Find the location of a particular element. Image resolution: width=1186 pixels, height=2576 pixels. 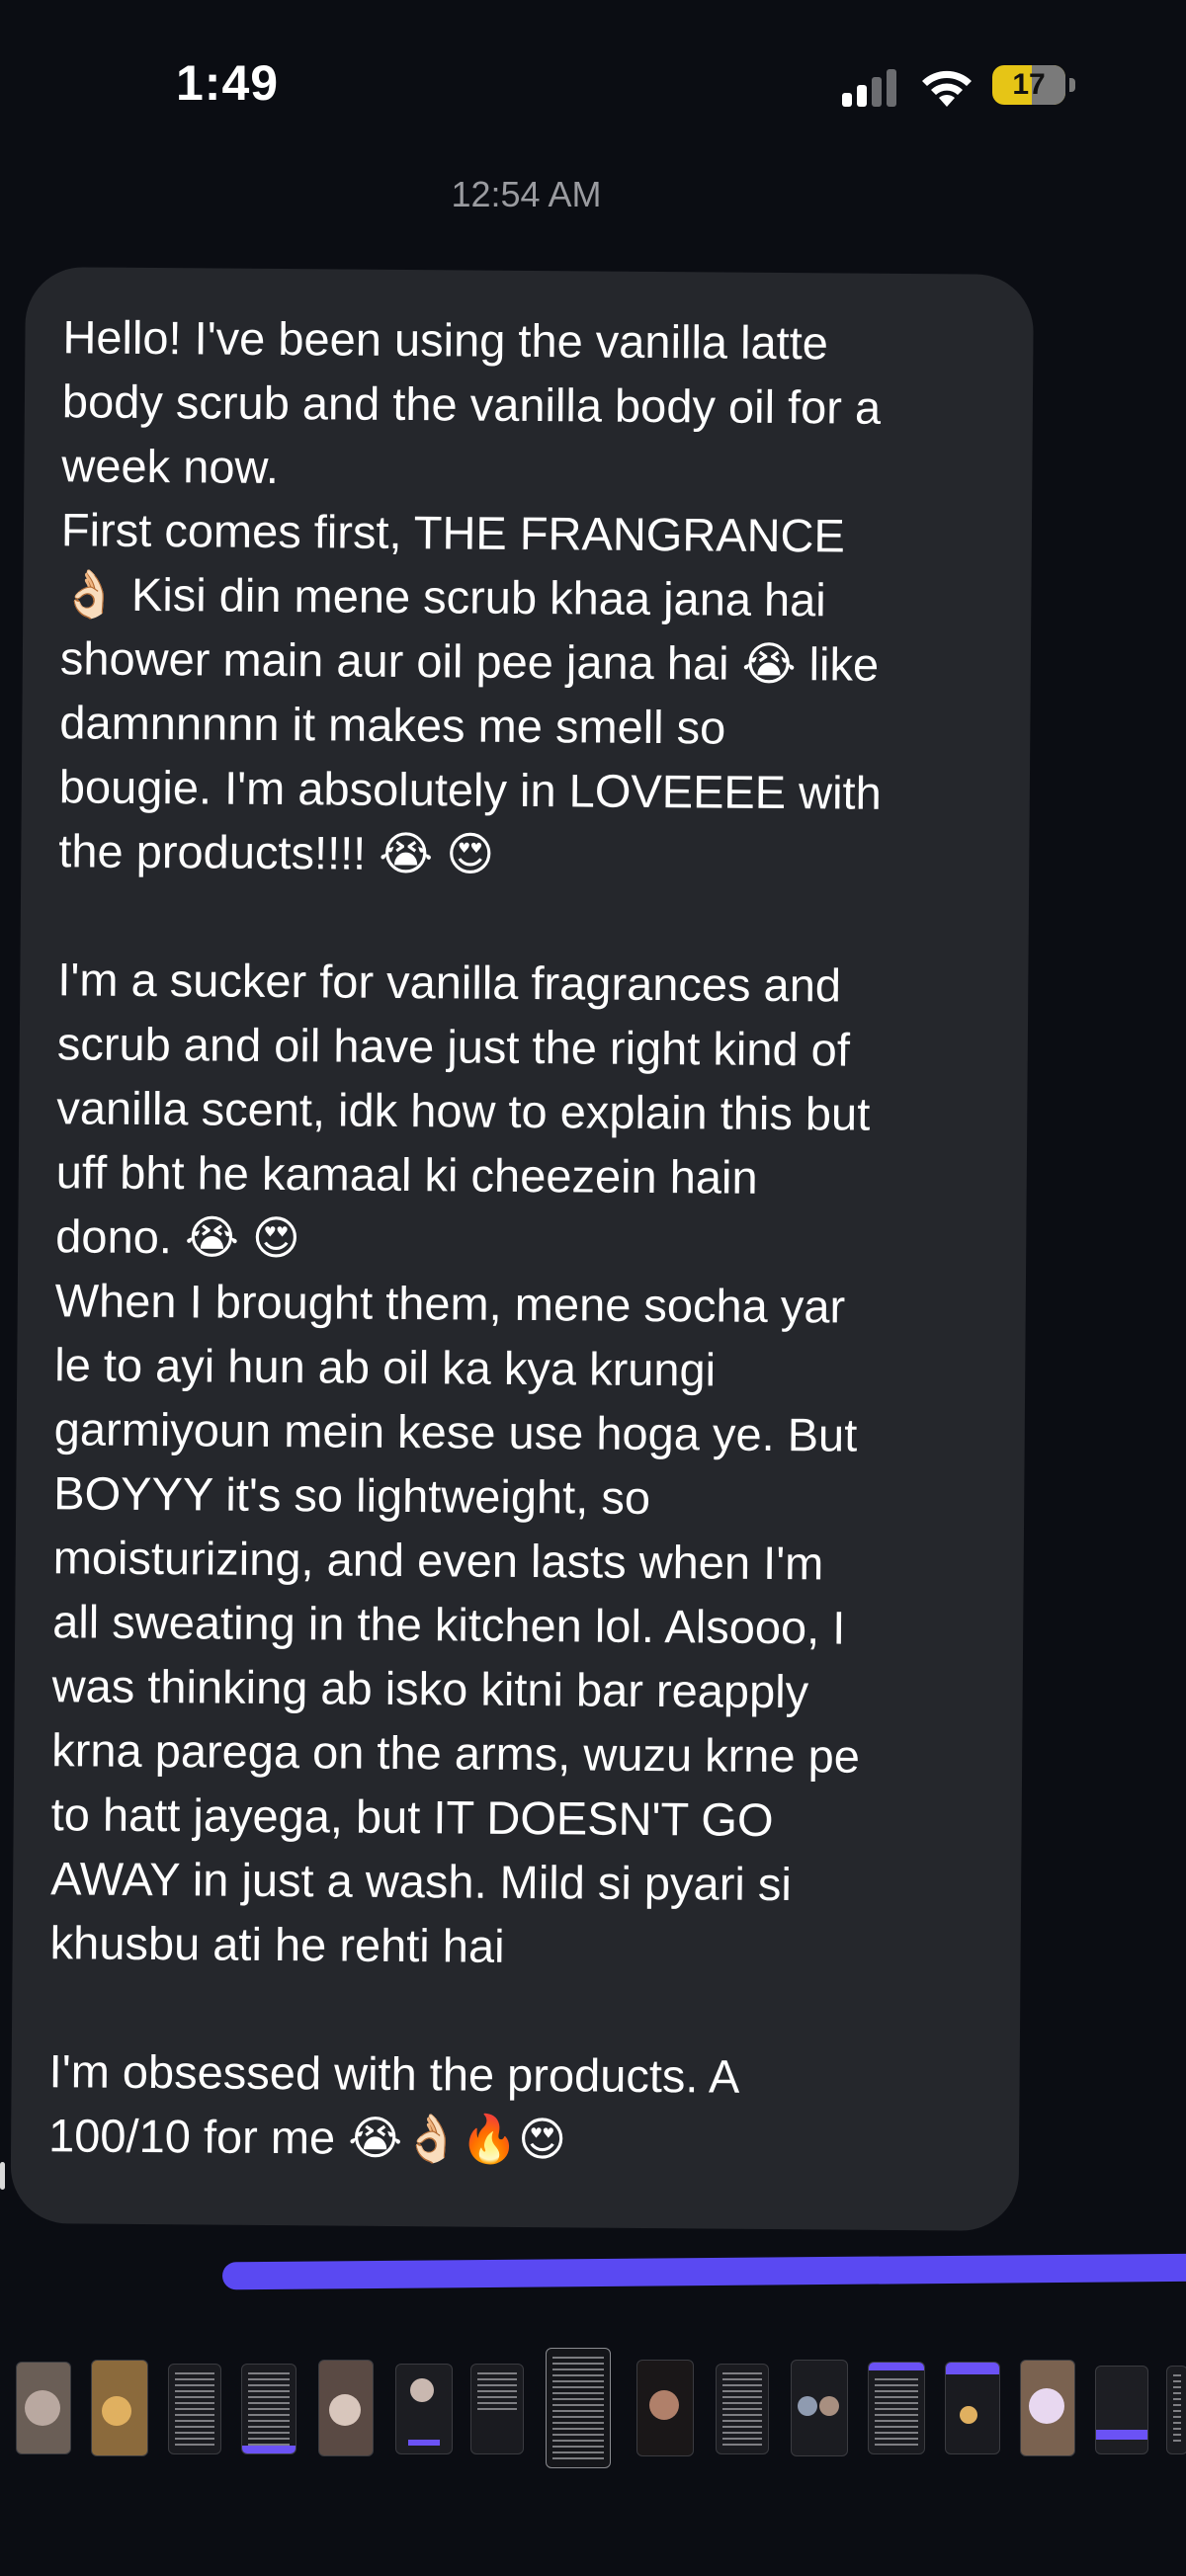

wifi-icon is located at coordinates (947, 88).